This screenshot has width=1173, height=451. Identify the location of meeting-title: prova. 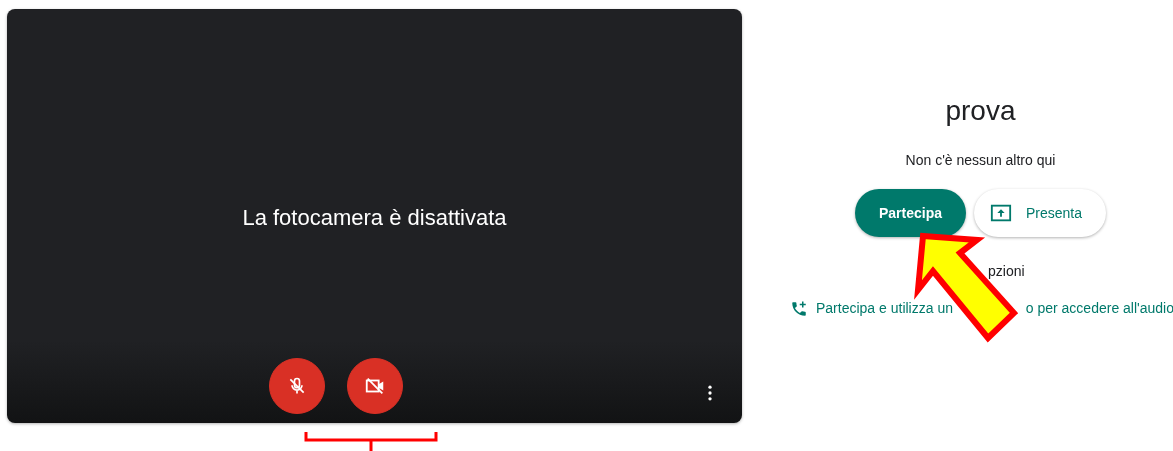
(980, 111).